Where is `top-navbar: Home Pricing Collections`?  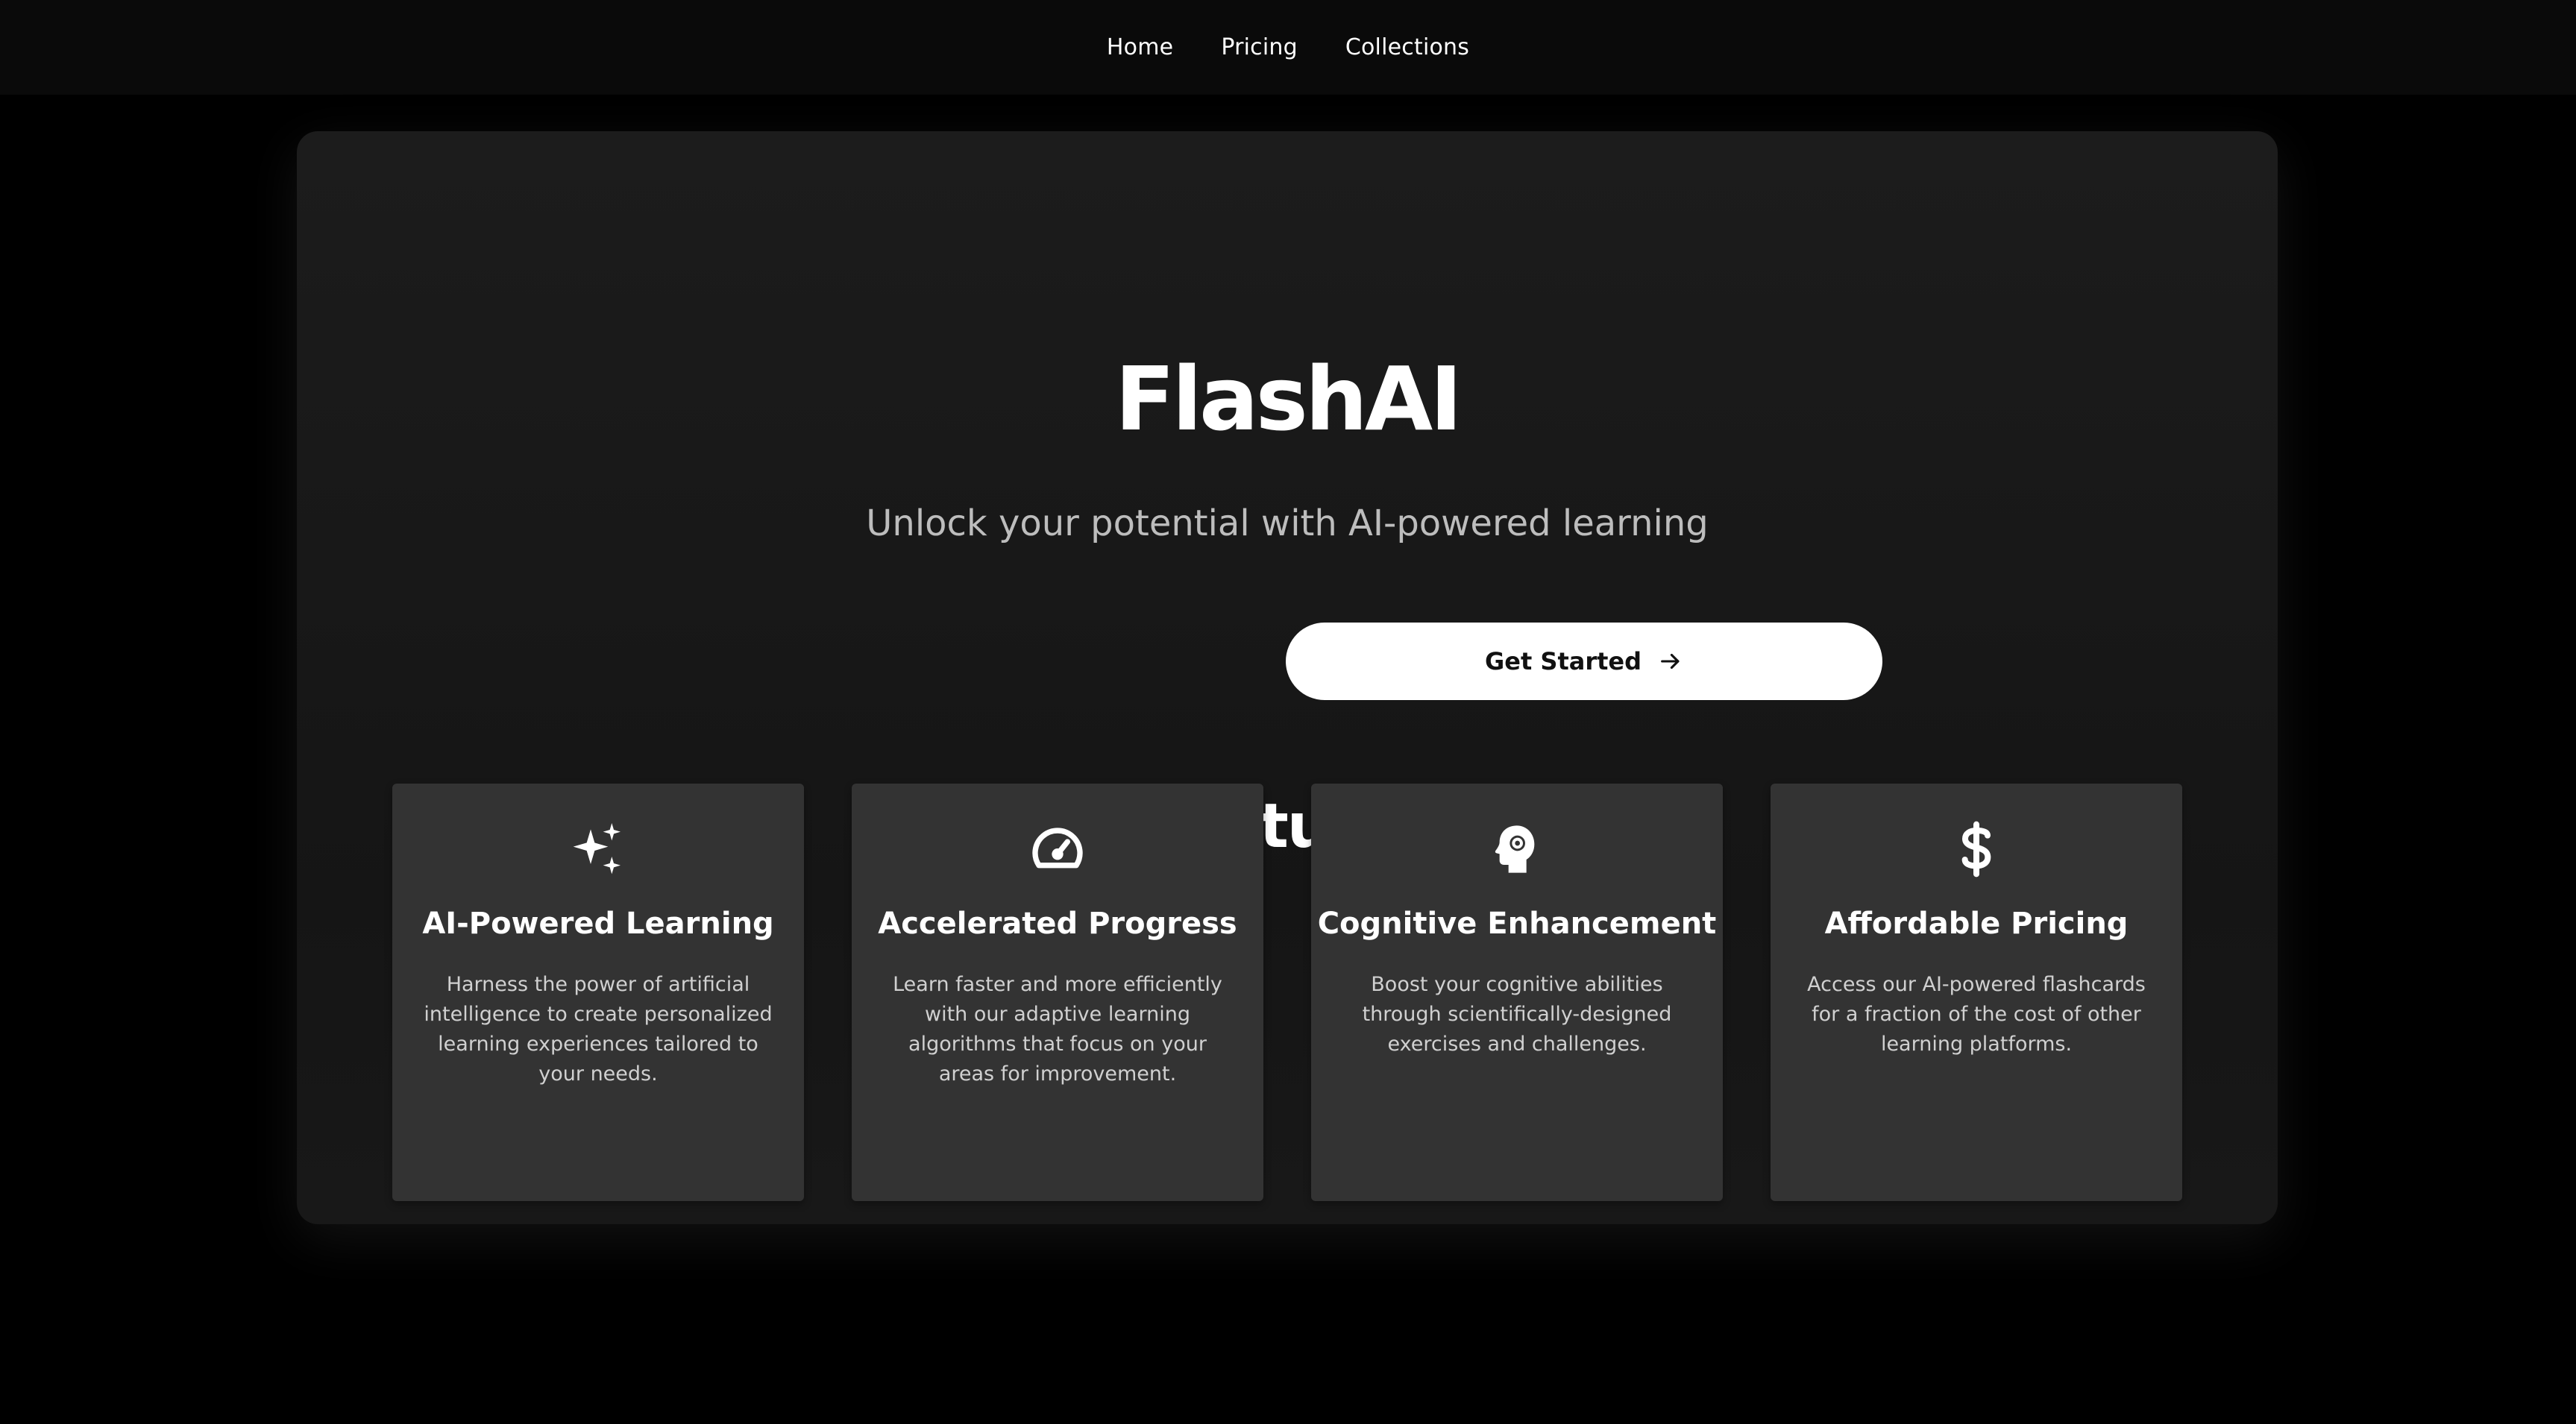 top-navbar: Home Pricing Collections is located at coordinates (1288, 47).